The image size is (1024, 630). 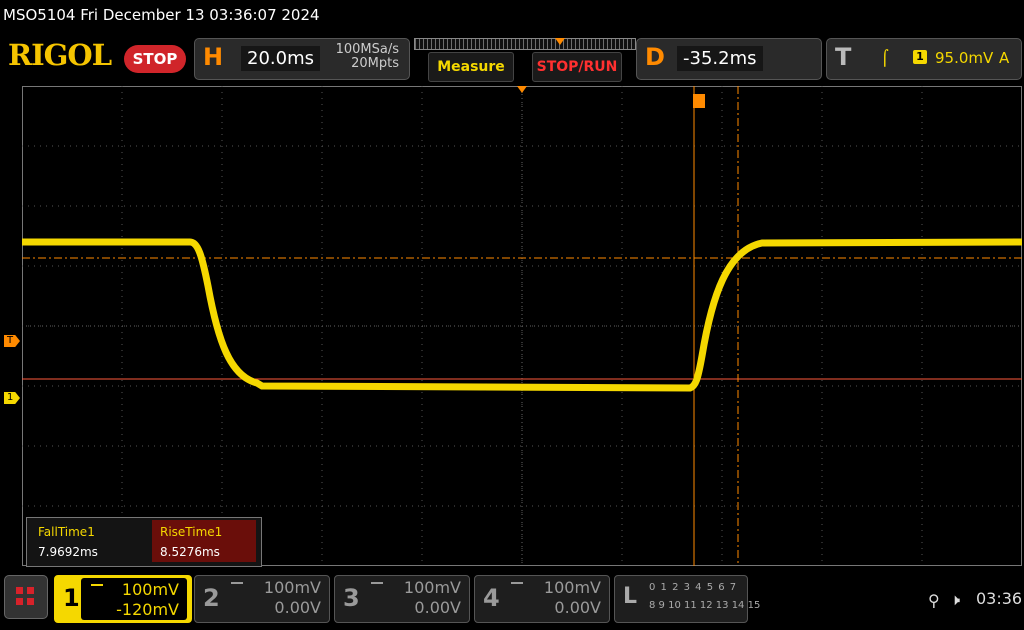 I want to click on trigger-source: 1, so click(x=920, y=57).